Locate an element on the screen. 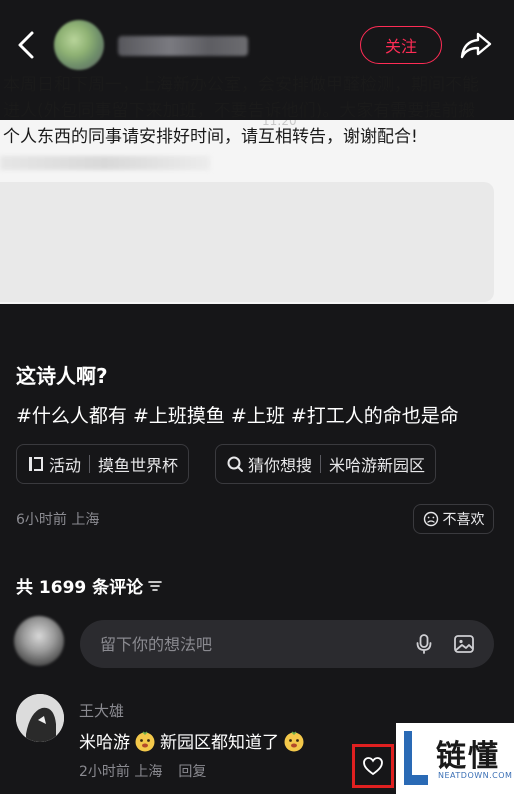 This screenshot has width=514, height=794. sort-icon is located at coordinates (155, 585).